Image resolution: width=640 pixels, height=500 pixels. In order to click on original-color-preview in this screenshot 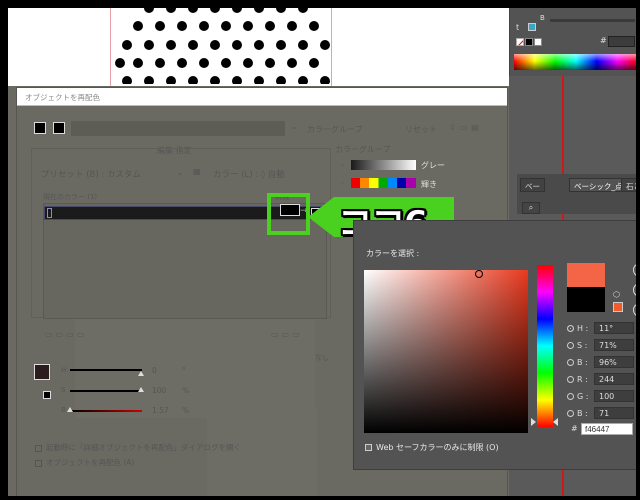, I will do `click(586, 299)`.